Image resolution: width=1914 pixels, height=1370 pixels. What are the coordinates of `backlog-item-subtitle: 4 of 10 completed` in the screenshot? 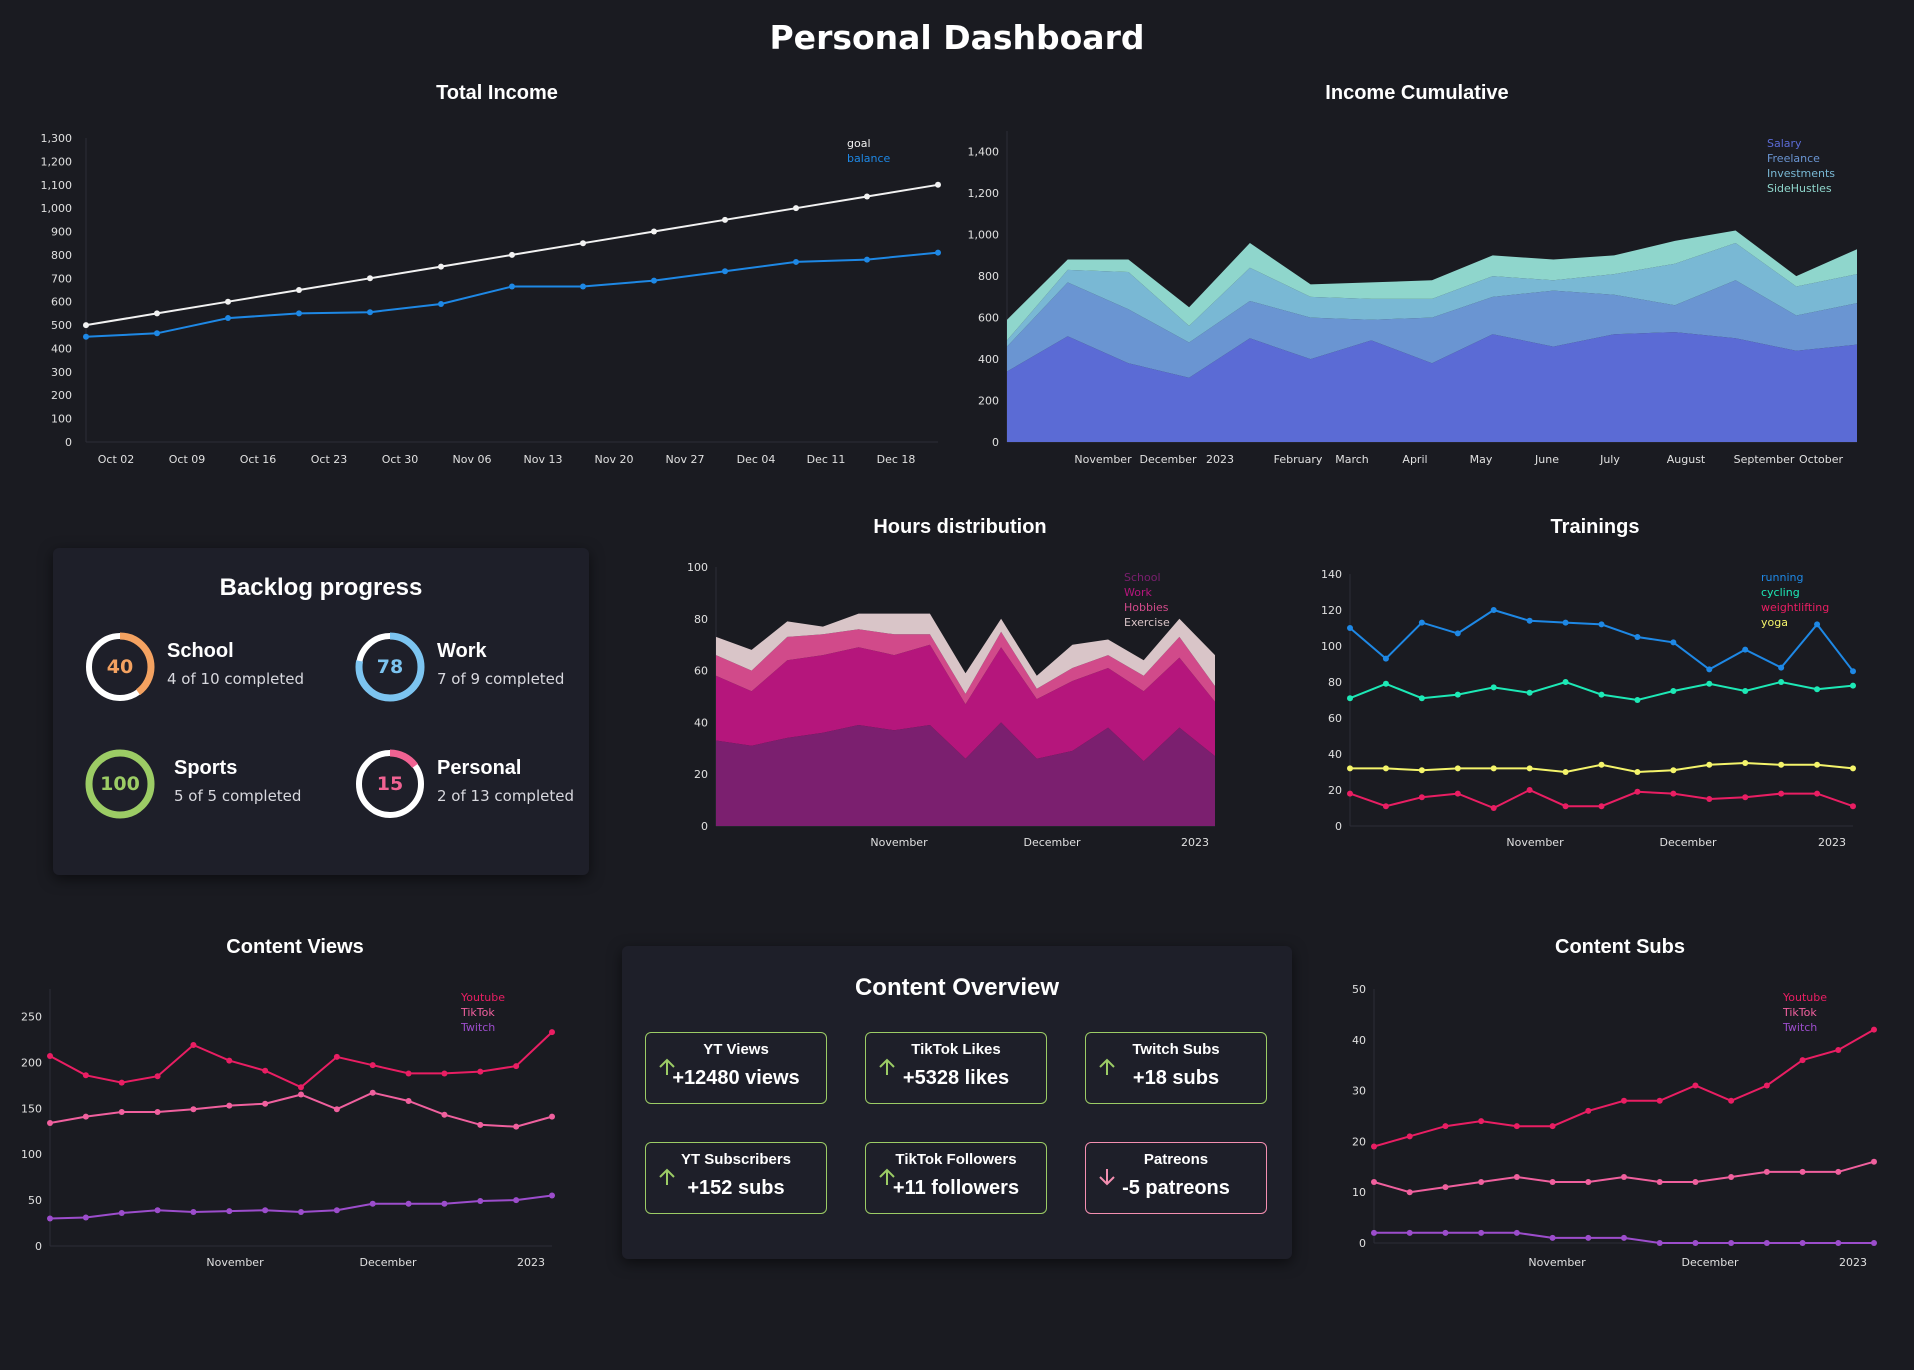 It's located at (235, 679).